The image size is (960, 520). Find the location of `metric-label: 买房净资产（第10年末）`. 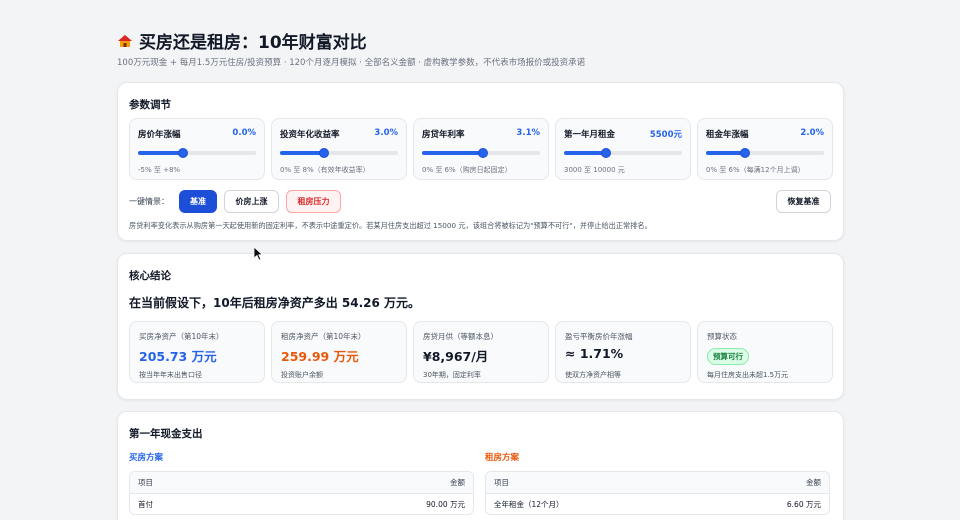

metric-label: 买房净资产（第10年末） is located at coordinates (181, 336).